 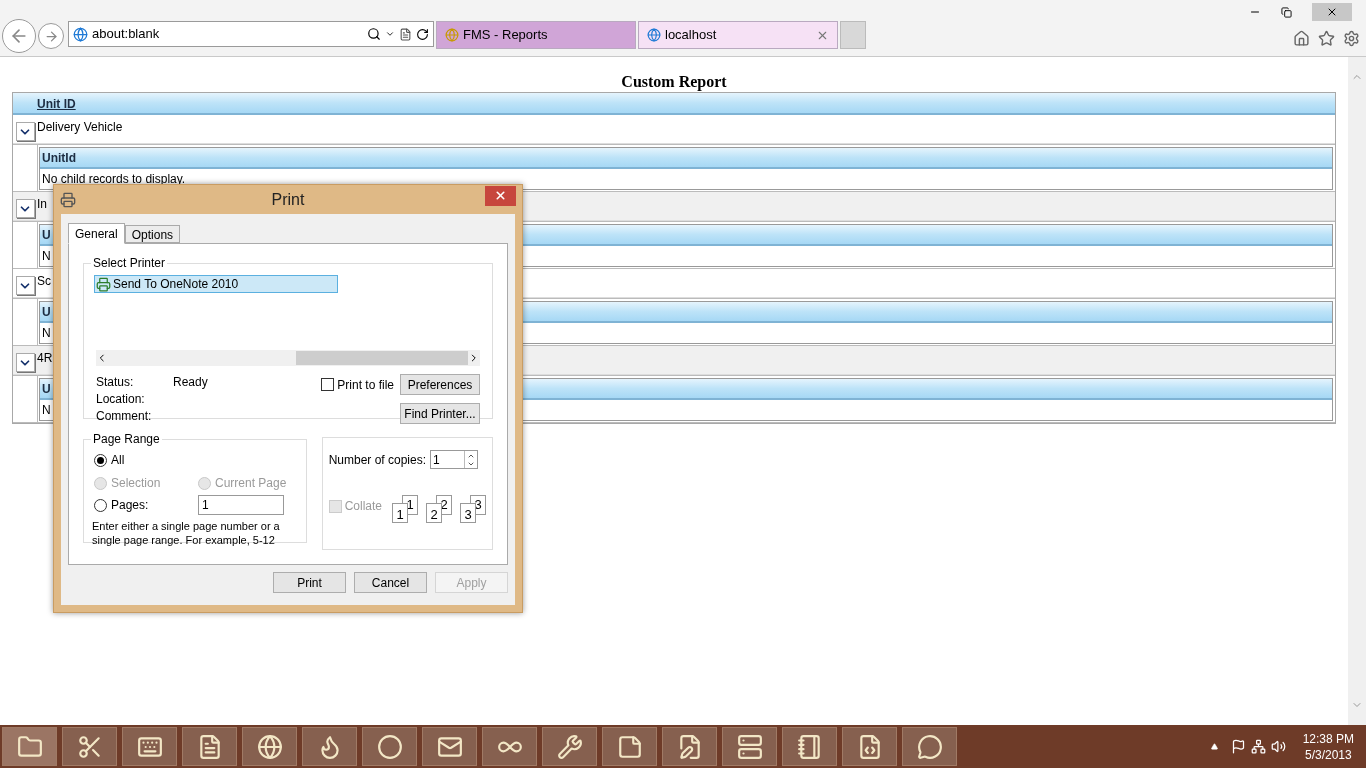 What do you see at coordinates (434, 513) in the screenshot?
I see `page-sheet: 2` at bounding box center [434, 513].